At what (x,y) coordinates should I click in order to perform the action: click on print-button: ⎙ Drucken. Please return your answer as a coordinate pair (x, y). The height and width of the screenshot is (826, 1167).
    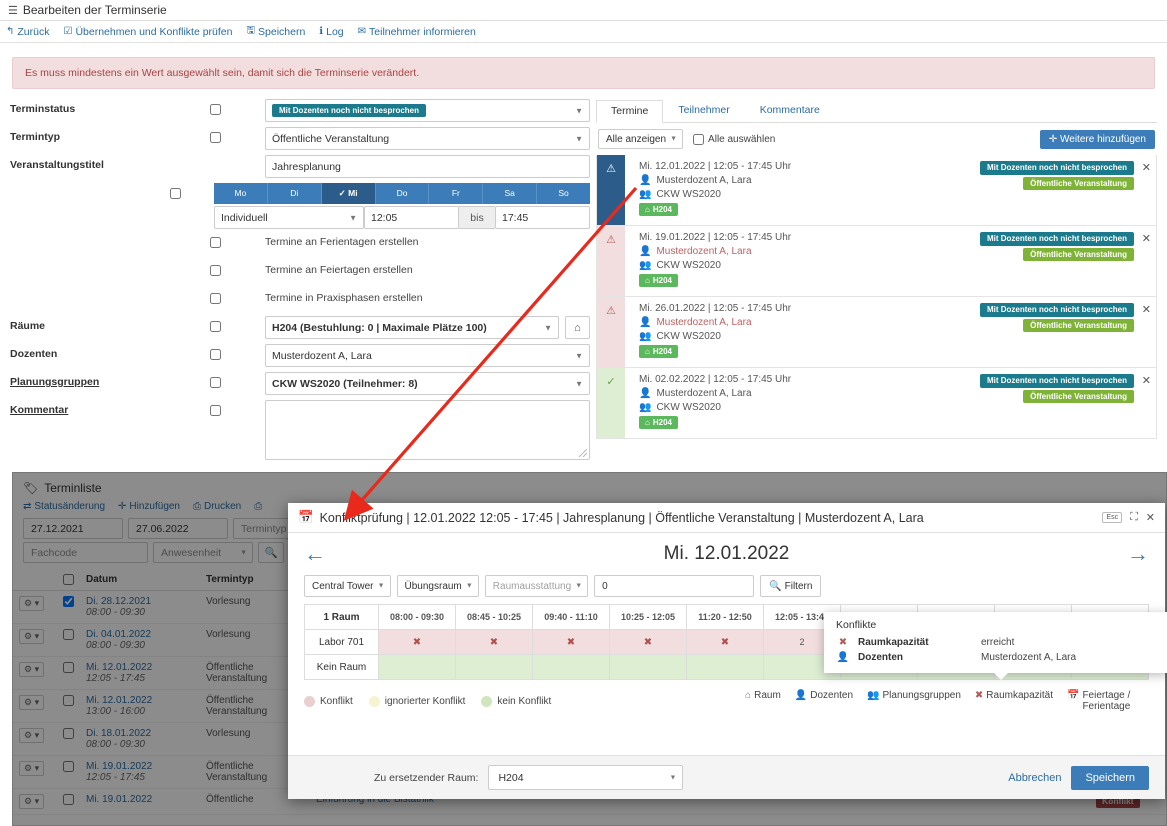
    Looking at the image, I should click on (217, 506).